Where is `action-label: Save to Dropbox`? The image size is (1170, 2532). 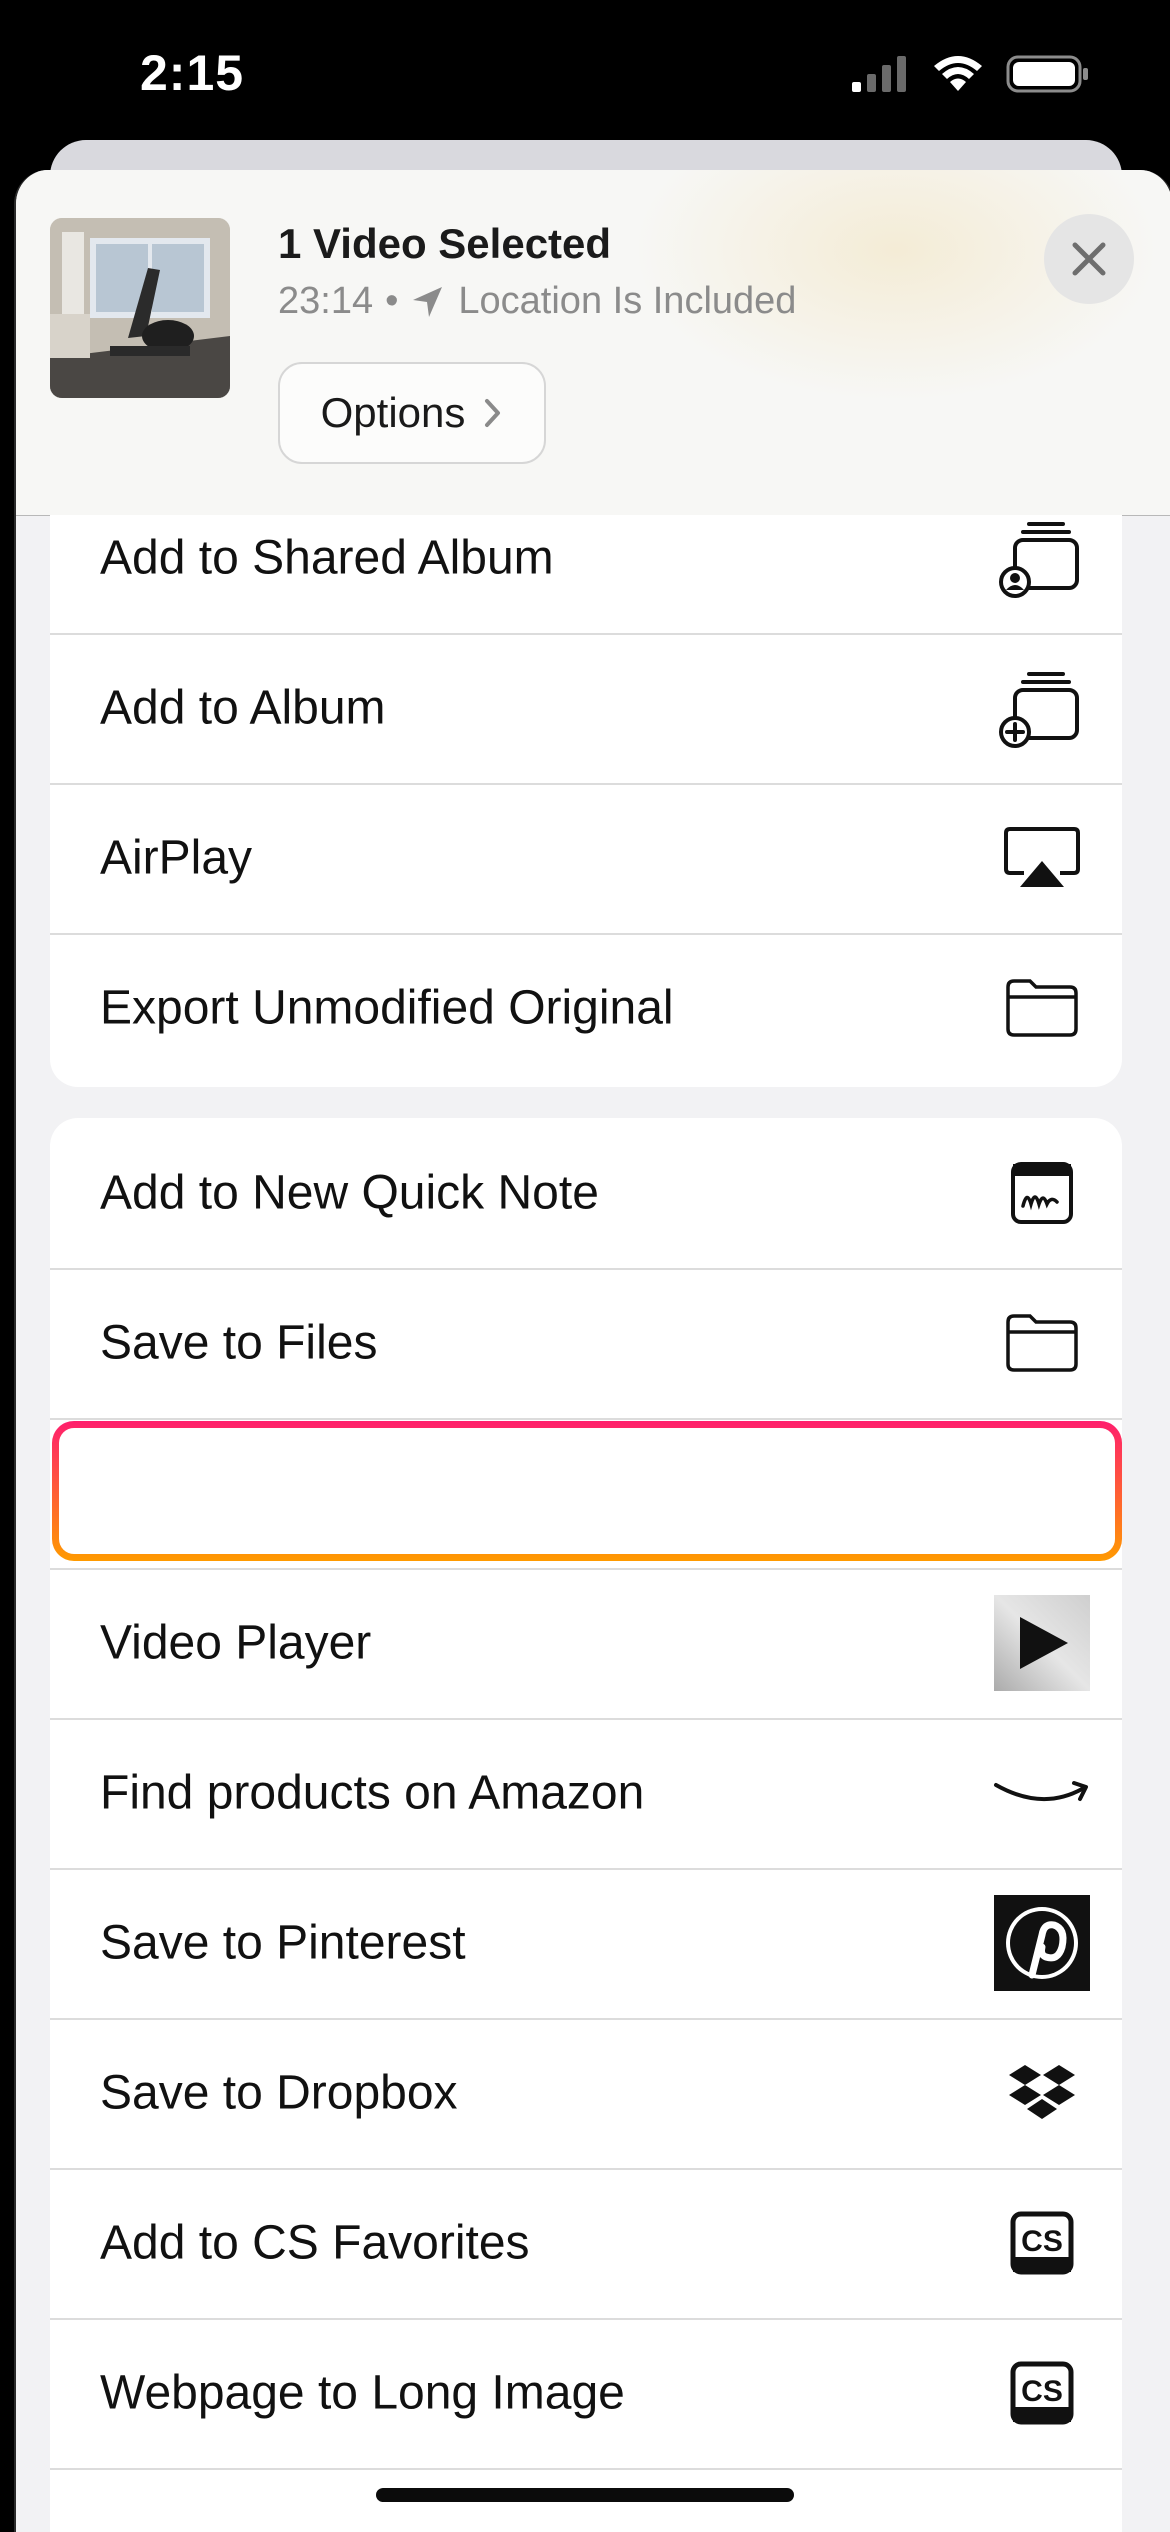
action-label: Save to Dropbox is located at coordinates (279, 2093).